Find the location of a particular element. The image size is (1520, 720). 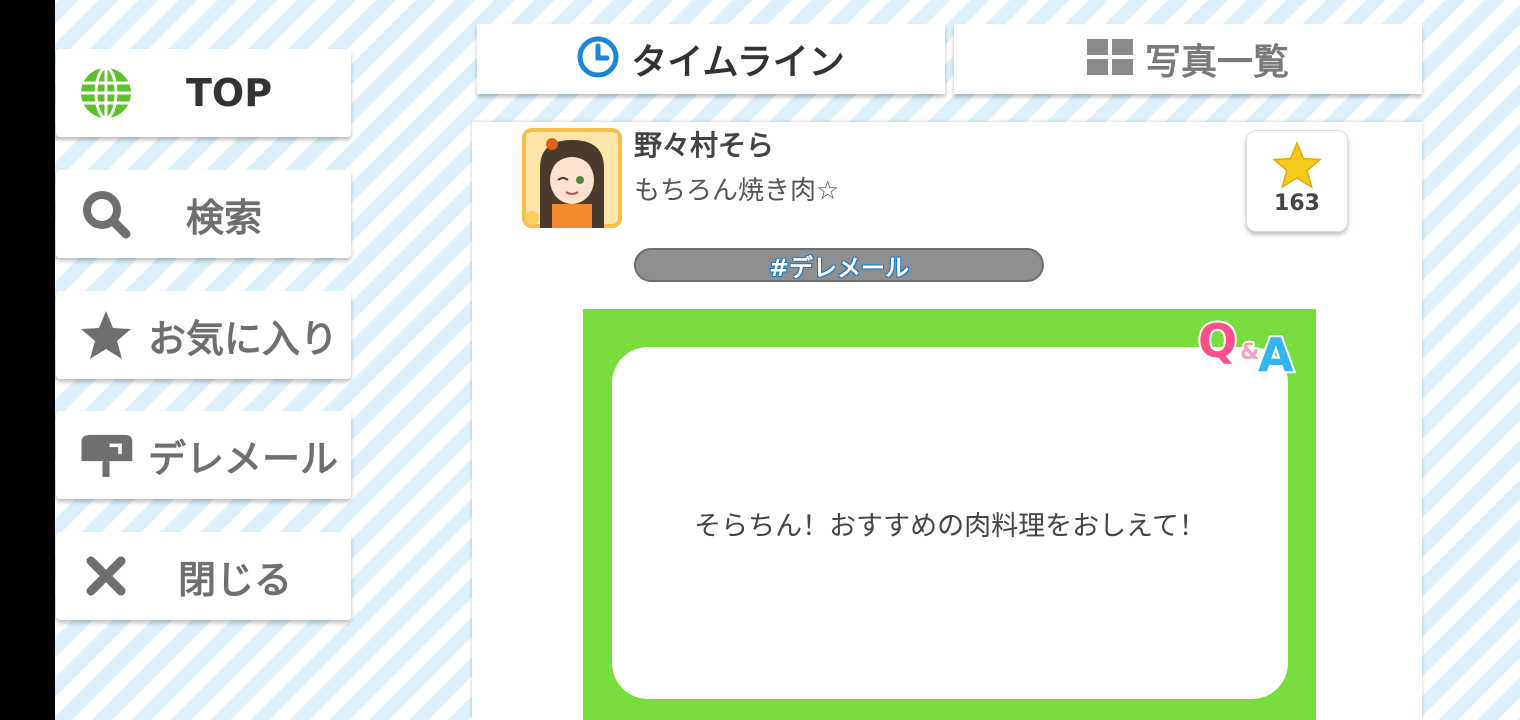

search-icon is located at coordinates (106, 214).